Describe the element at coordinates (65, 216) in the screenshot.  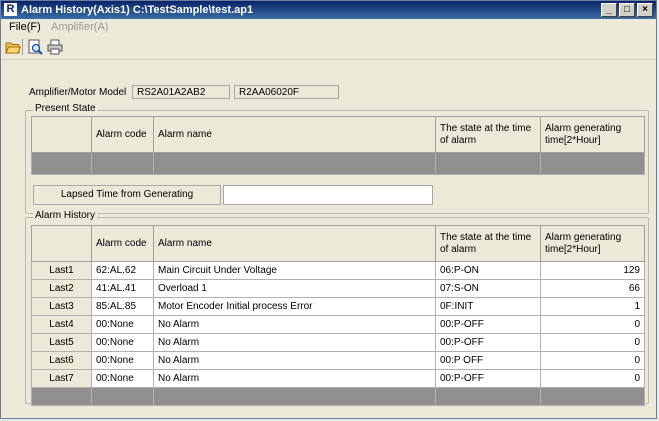
I see `alarm-history-legend: Alarm History` at that location.